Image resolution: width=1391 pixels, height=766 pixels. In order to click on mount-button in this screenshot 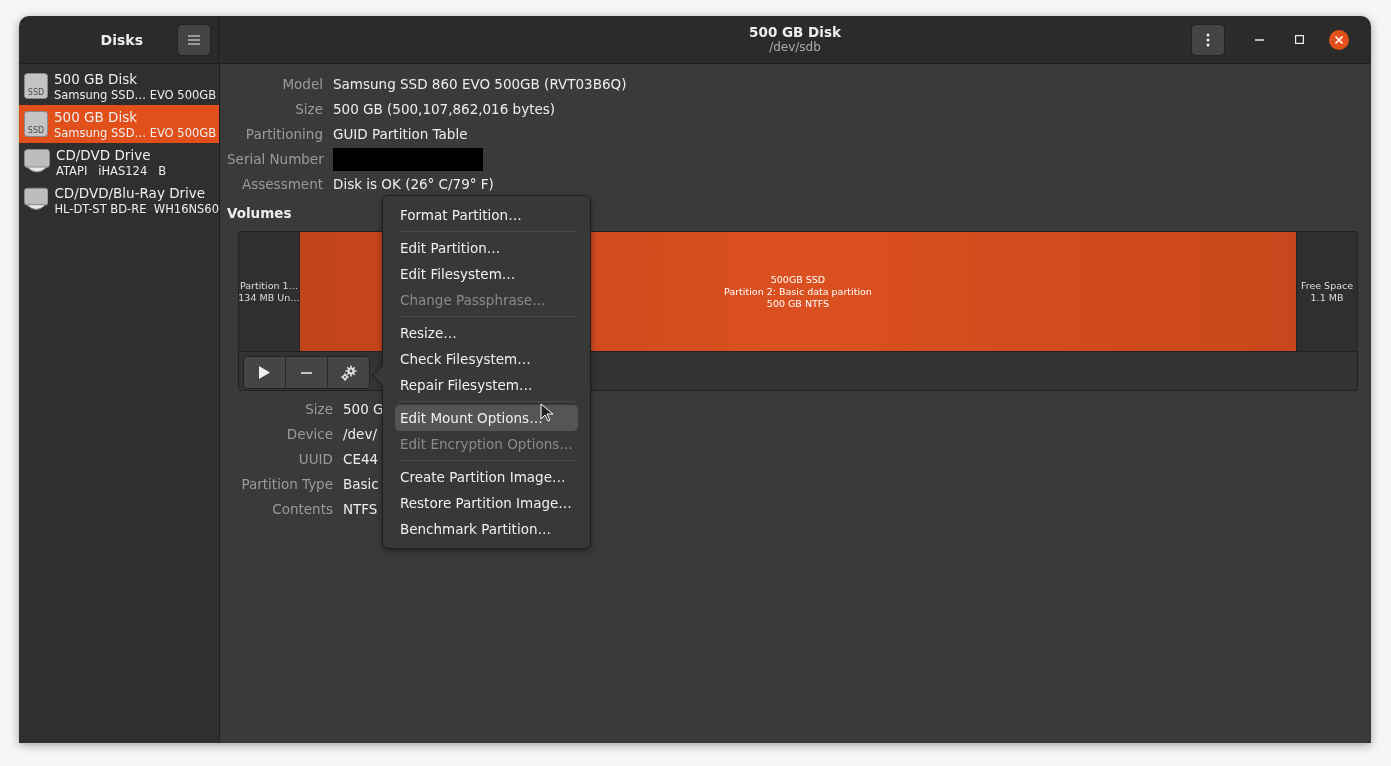, I will do `click(264, 372)`.